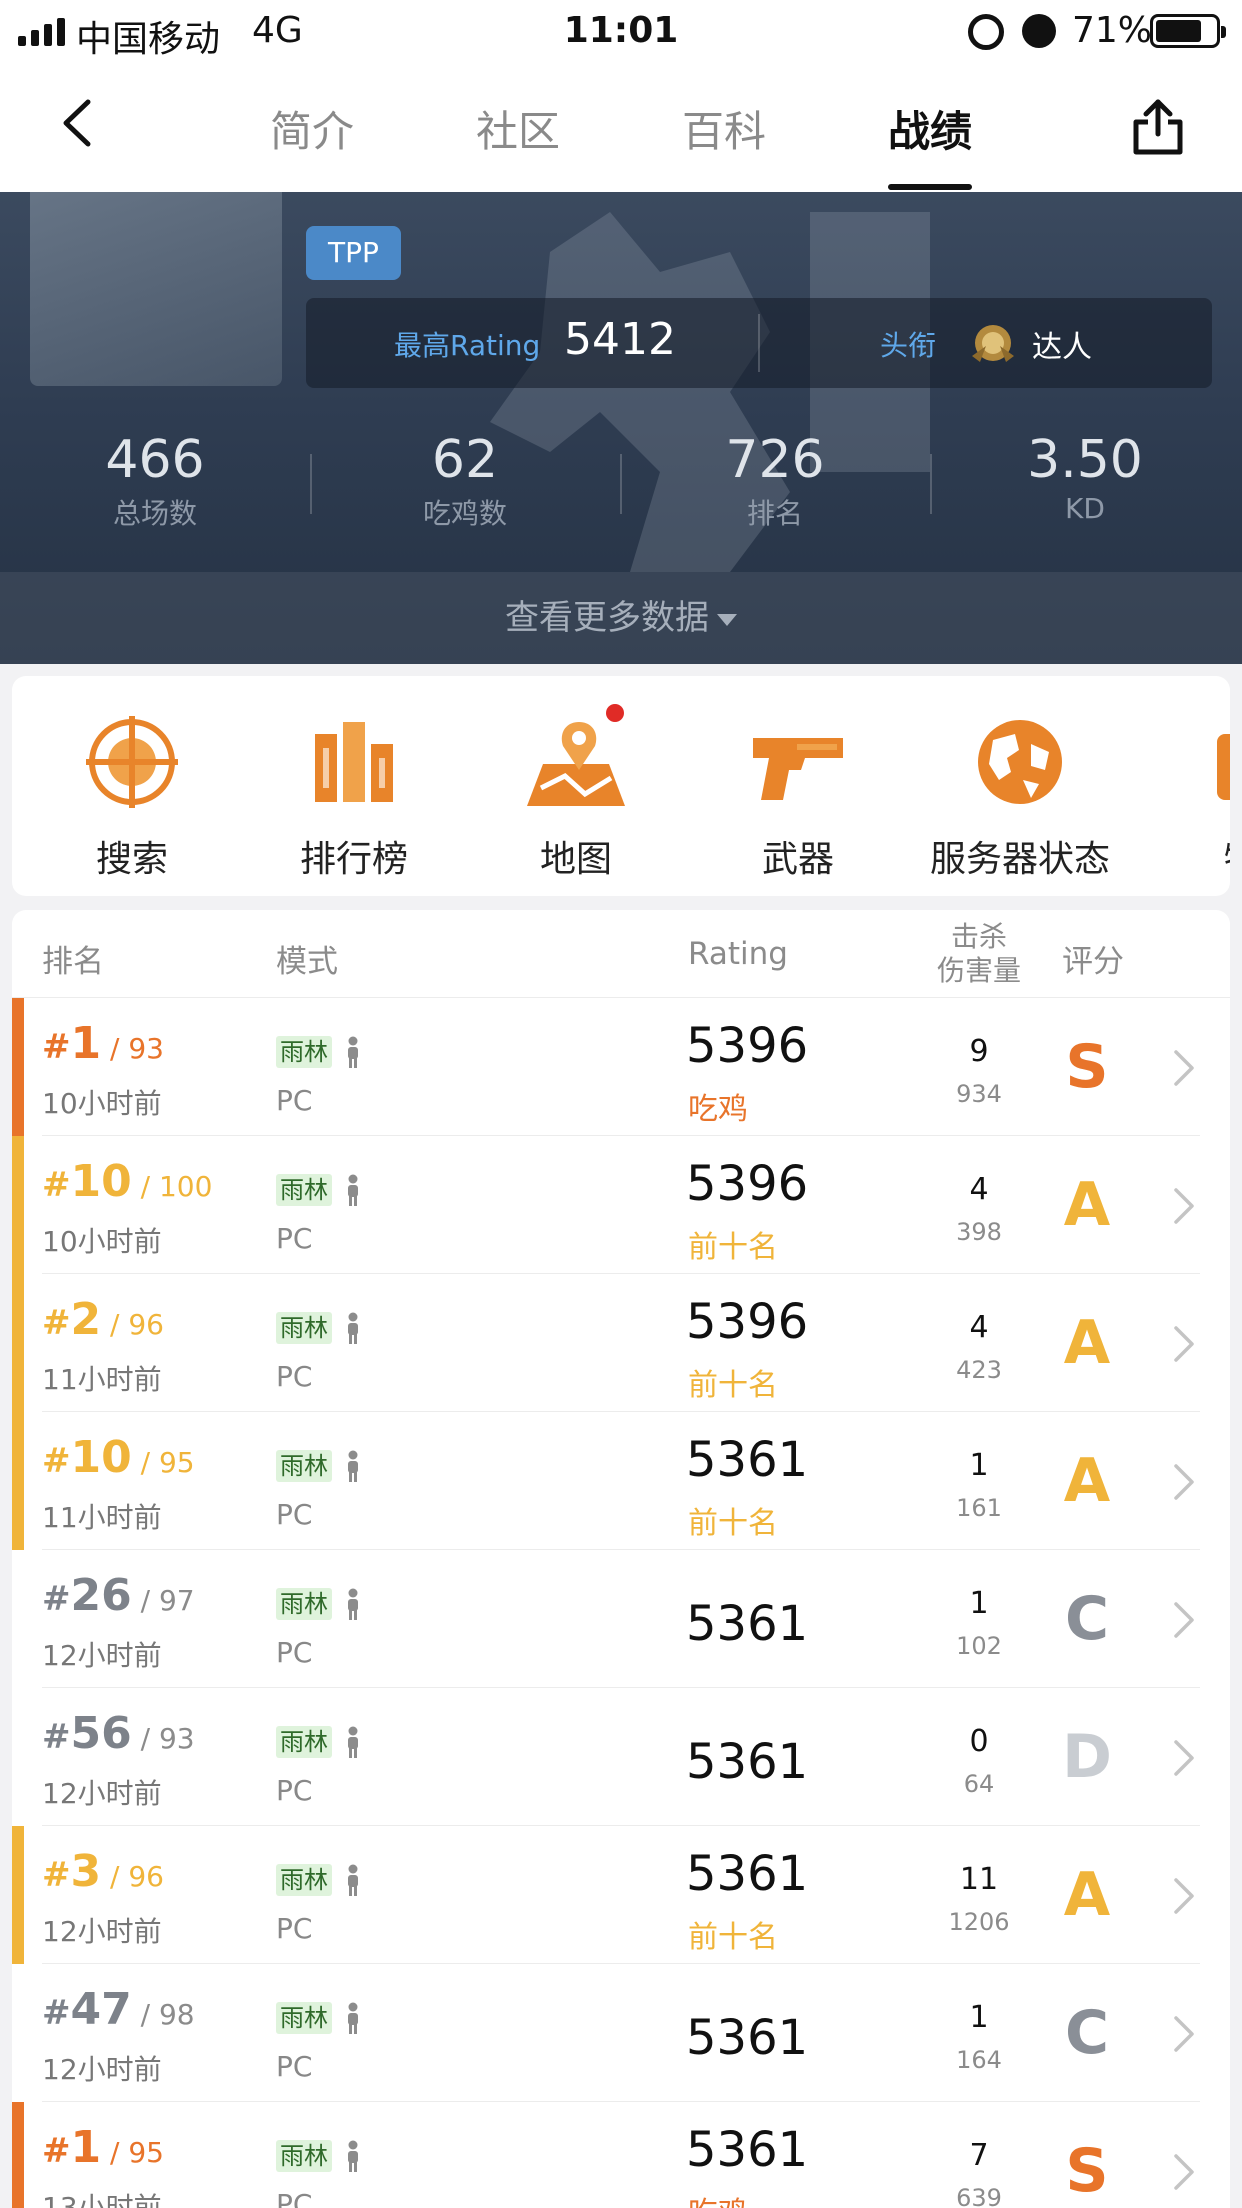  What do you see at coordinates (1181, 856) in the screenshot?
I see `shortcut-label: 物` at bounding box center [1181, 856].